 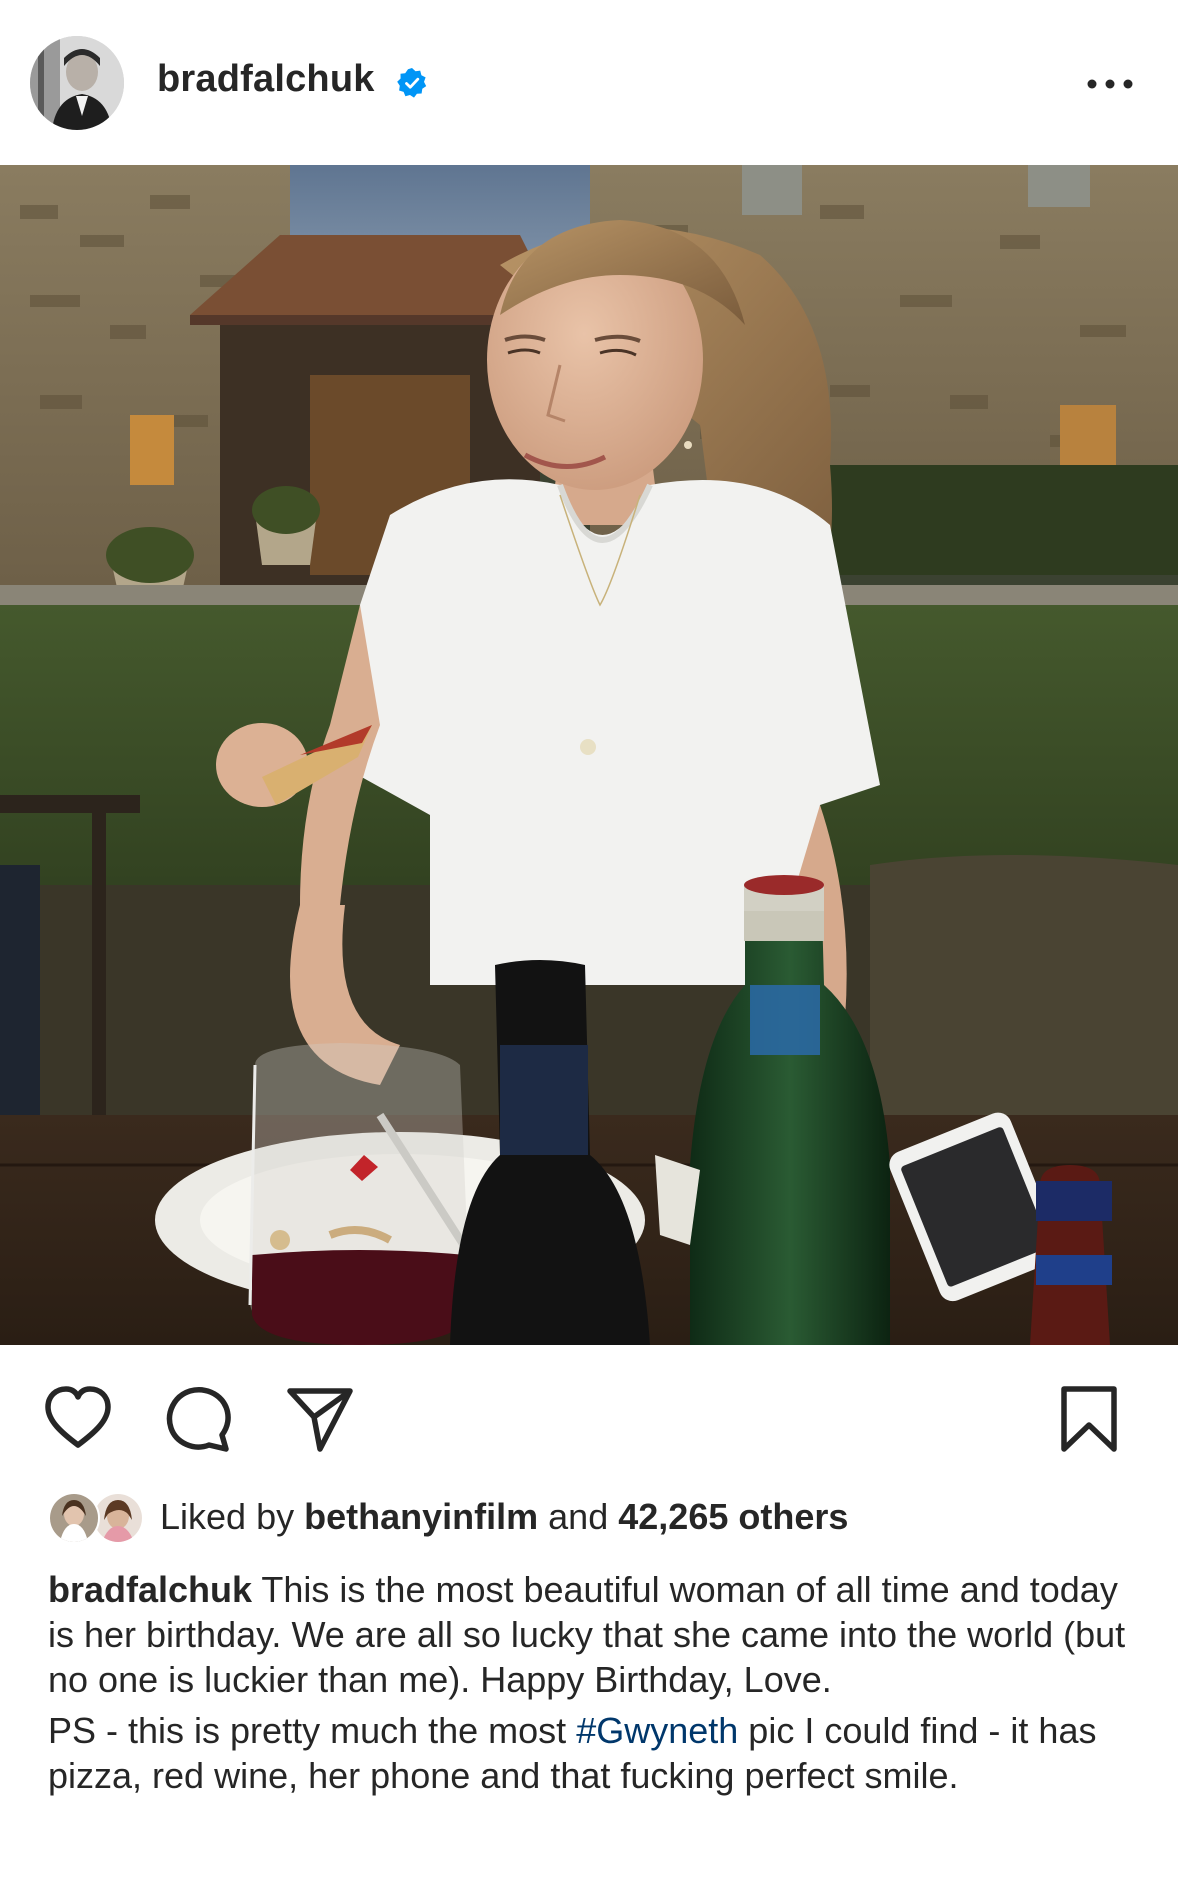 What do you see at coordinates (74, 1518) in the screenshot?
I see `liker-avatar` at bounding box center [74, 1518].